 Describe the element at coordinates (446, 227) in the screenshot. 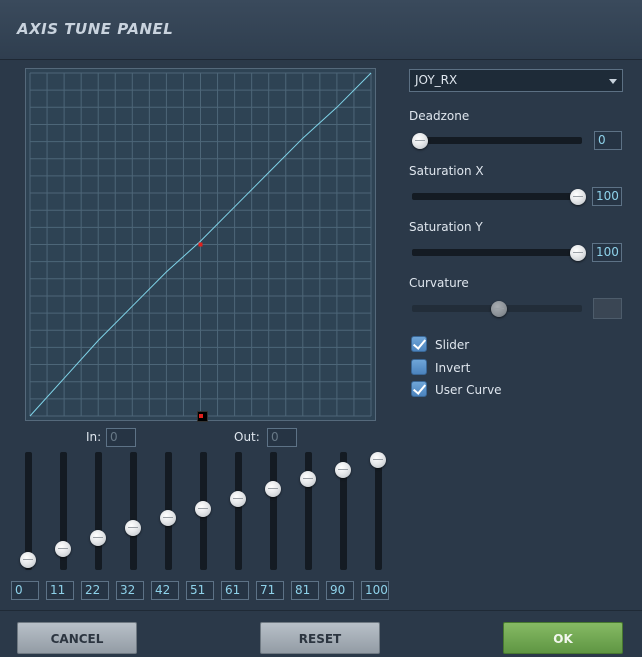

I see `saturation-y-label: Saturation Y` at that location.